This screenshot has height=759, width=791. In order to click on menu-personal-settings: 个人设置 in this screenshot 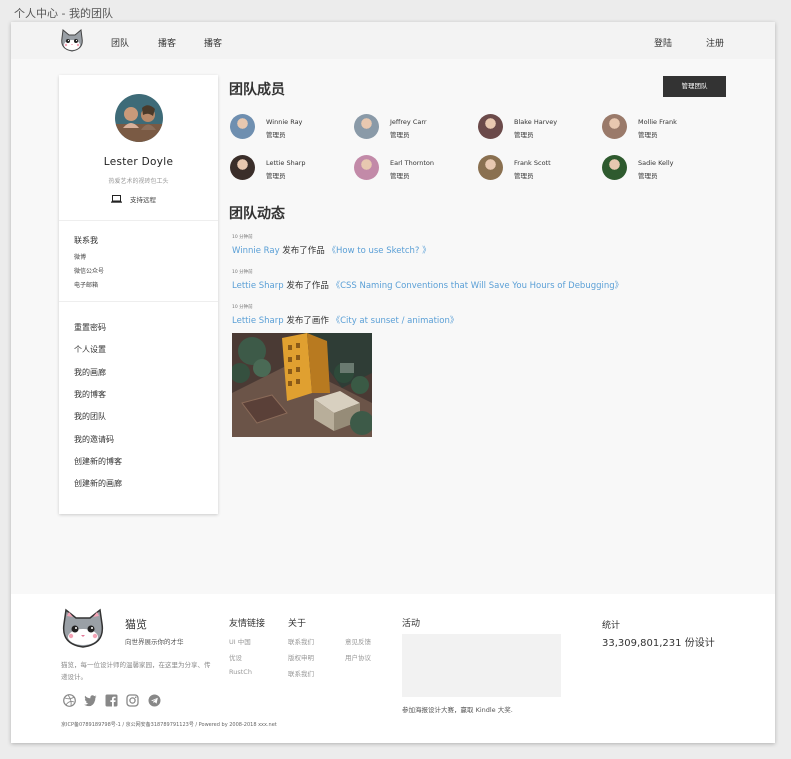, I will do `click(90, 349)`.